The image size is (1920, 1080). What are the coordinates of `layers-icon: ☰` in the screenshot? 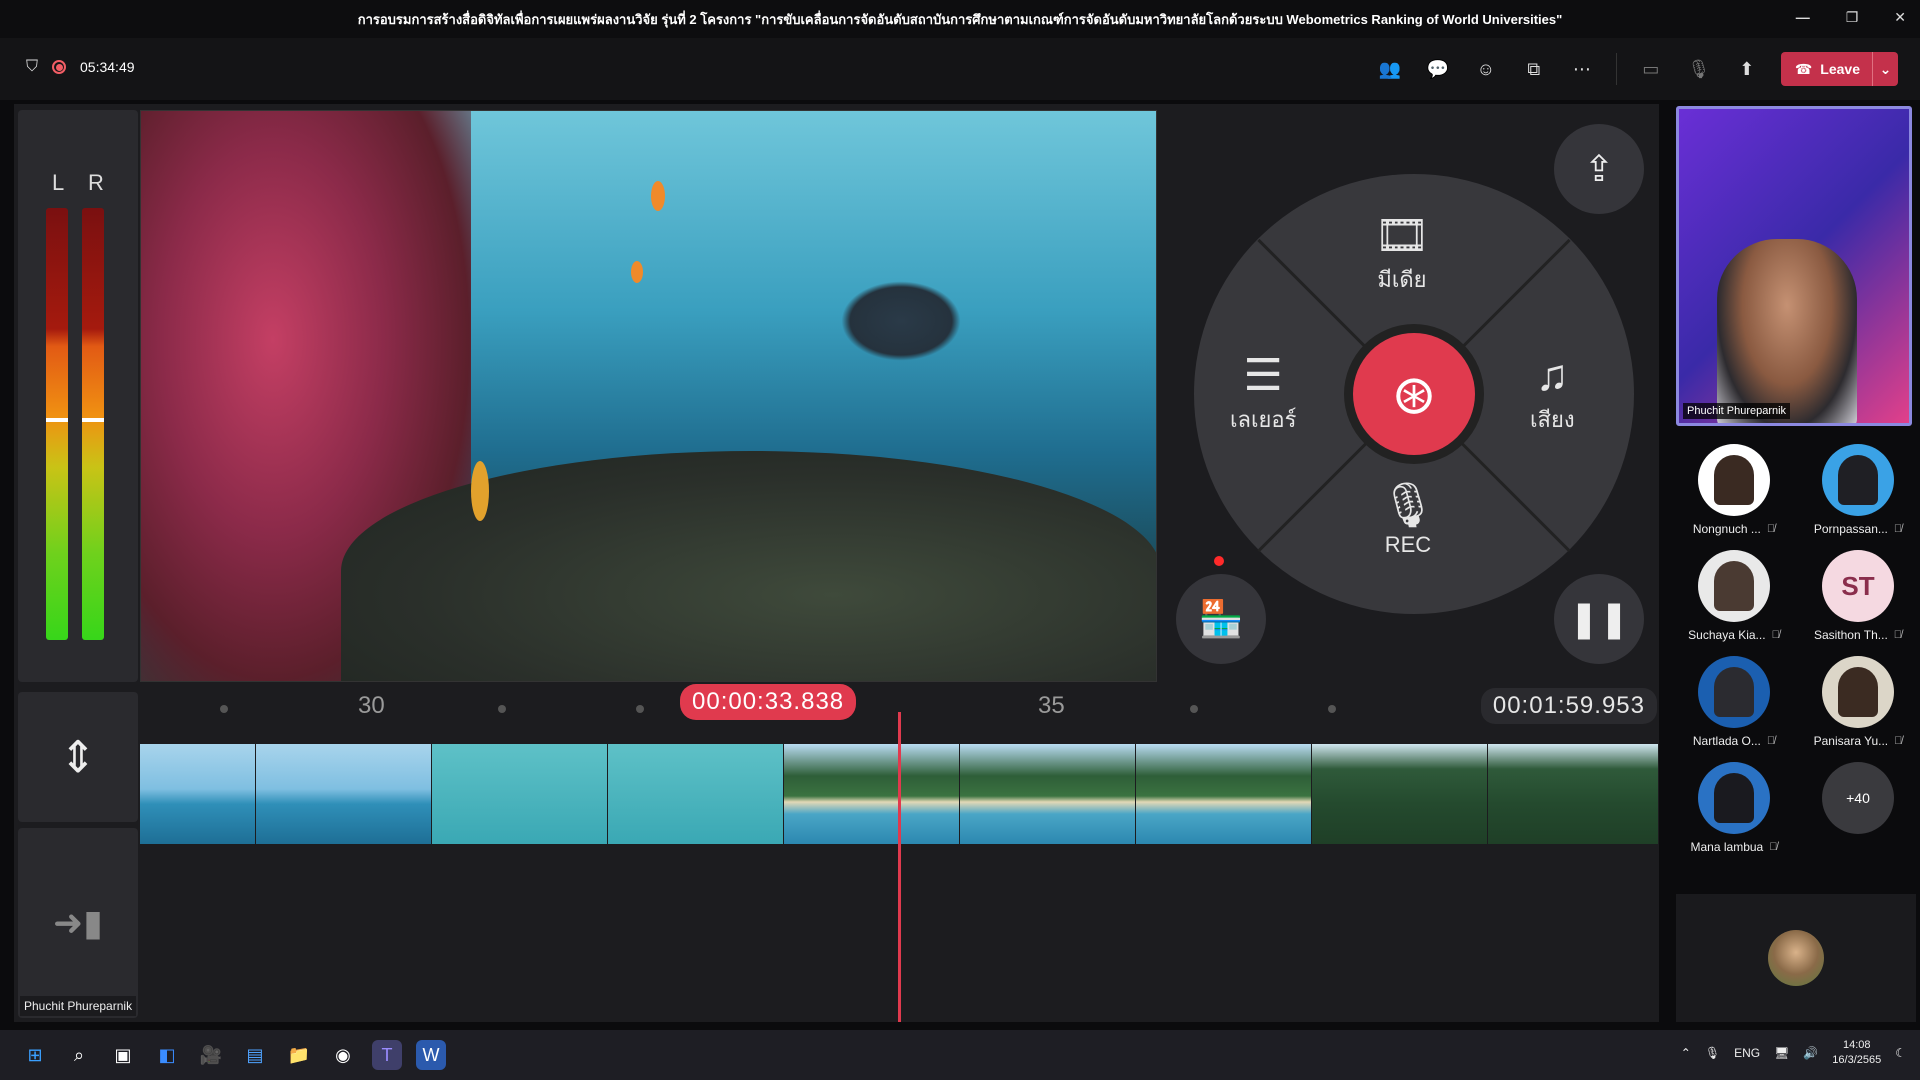 It's located at (1263, 375).